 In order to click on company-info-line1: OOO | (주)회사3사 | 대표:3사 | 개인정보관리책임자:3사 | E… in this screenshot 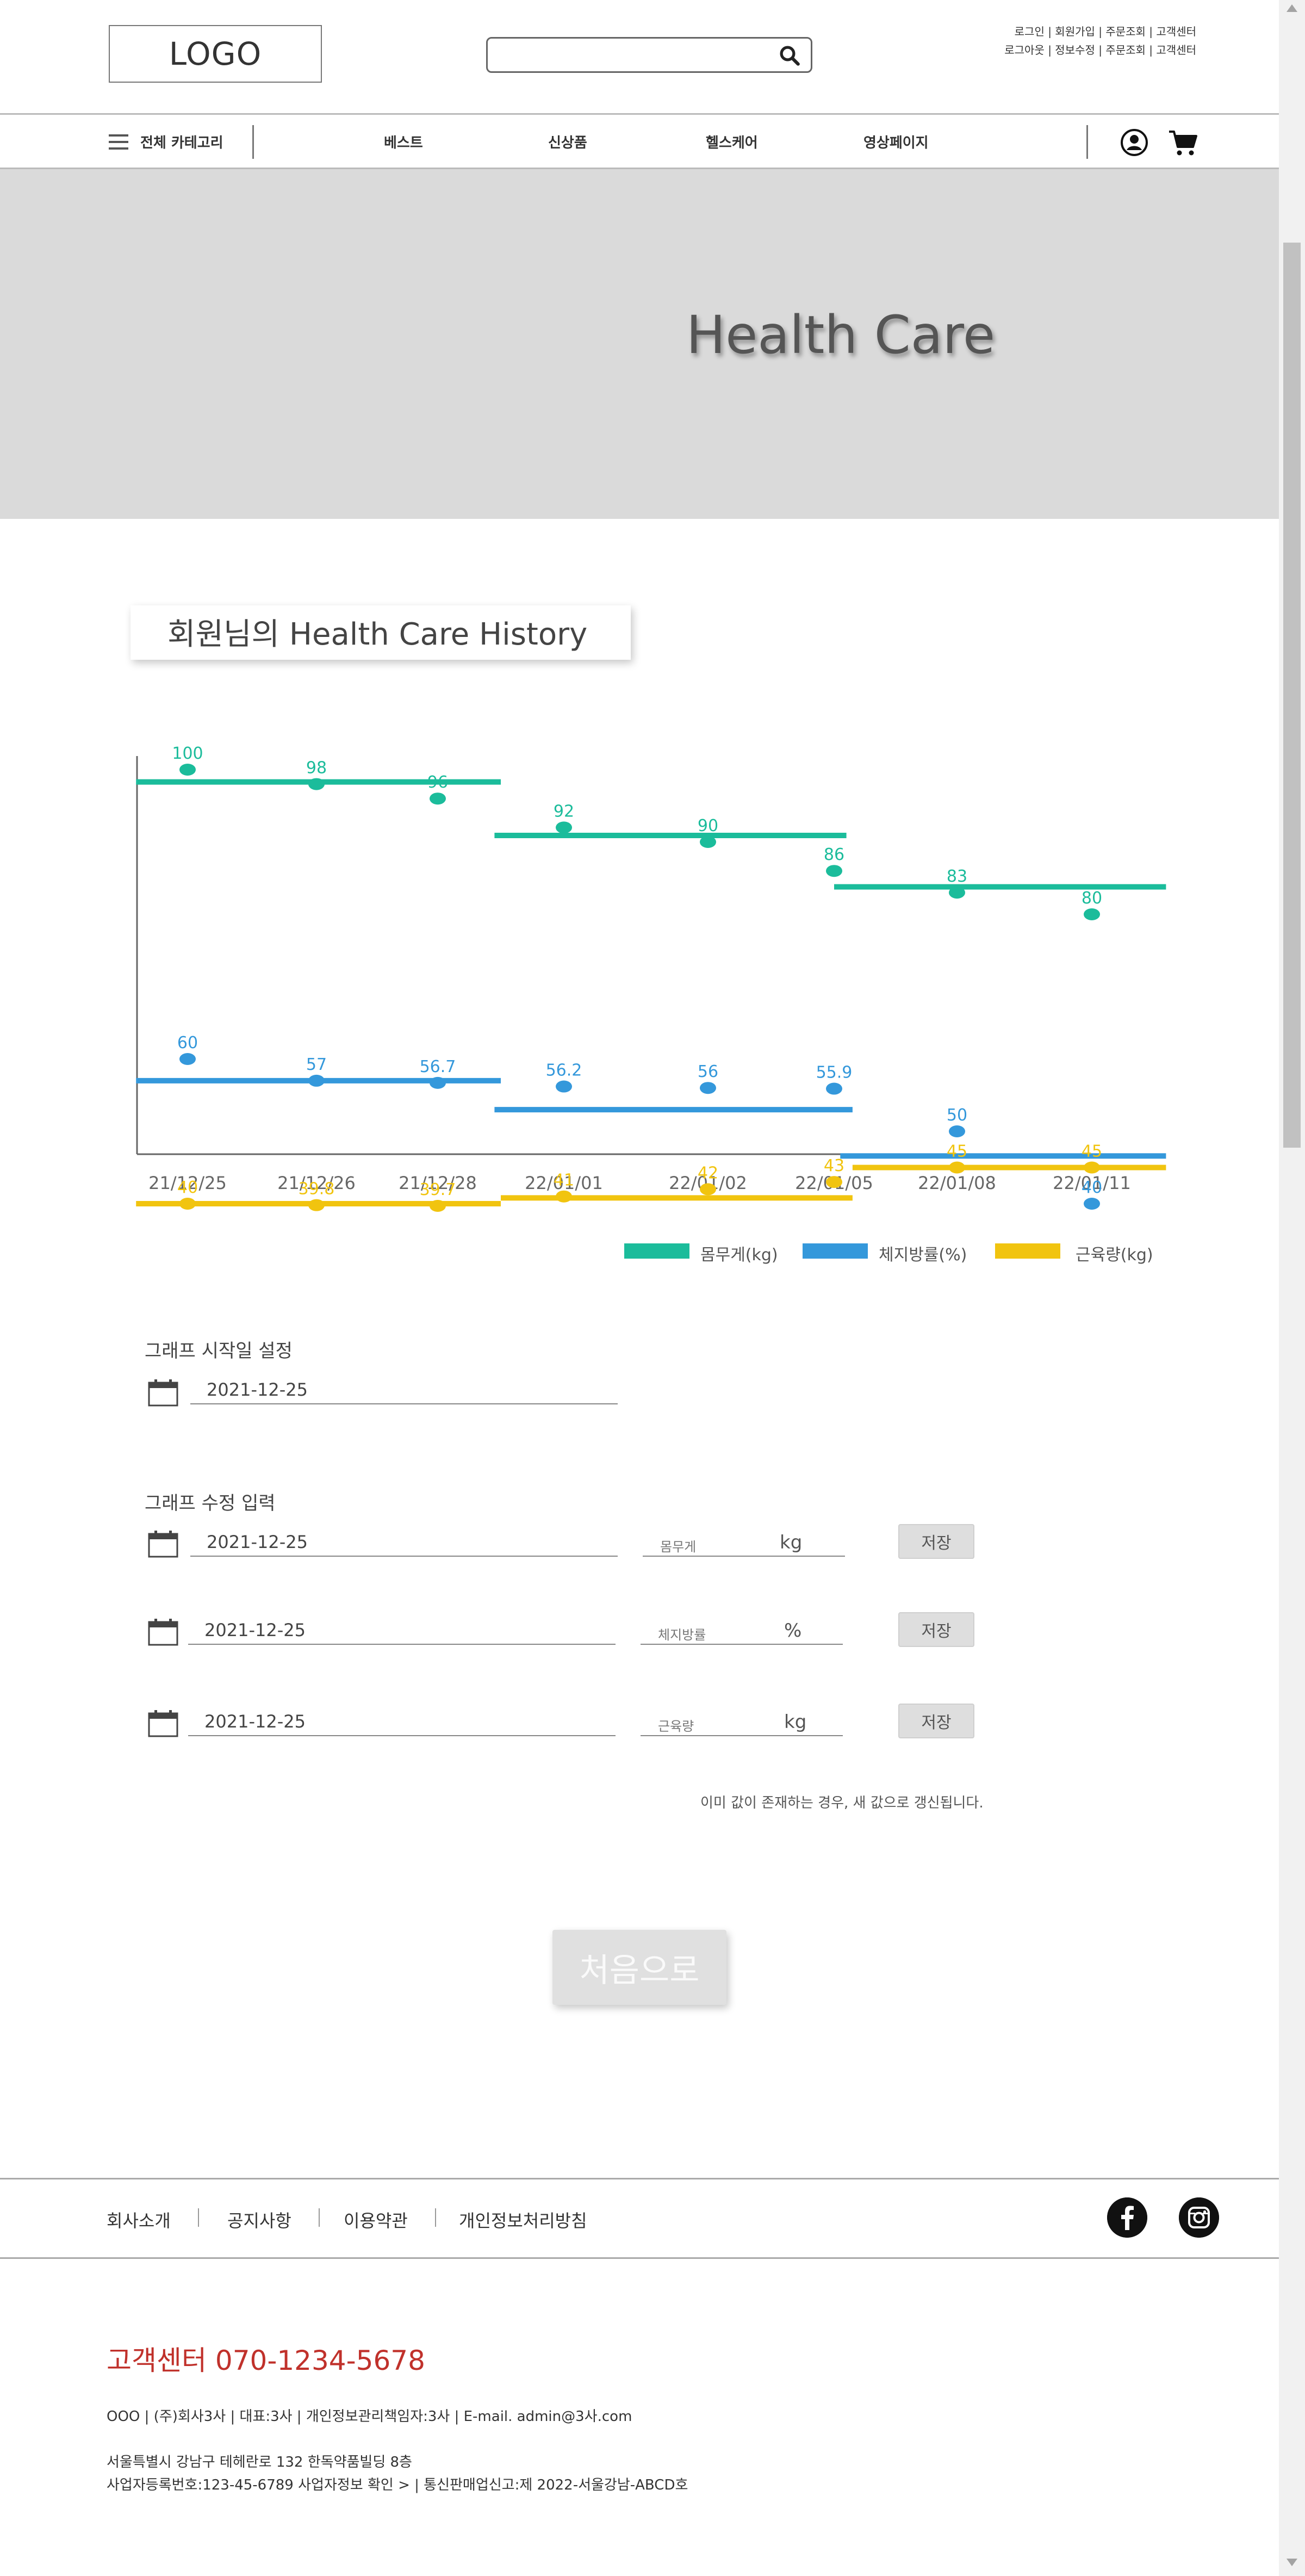, I will do `click(369, 2417)`.